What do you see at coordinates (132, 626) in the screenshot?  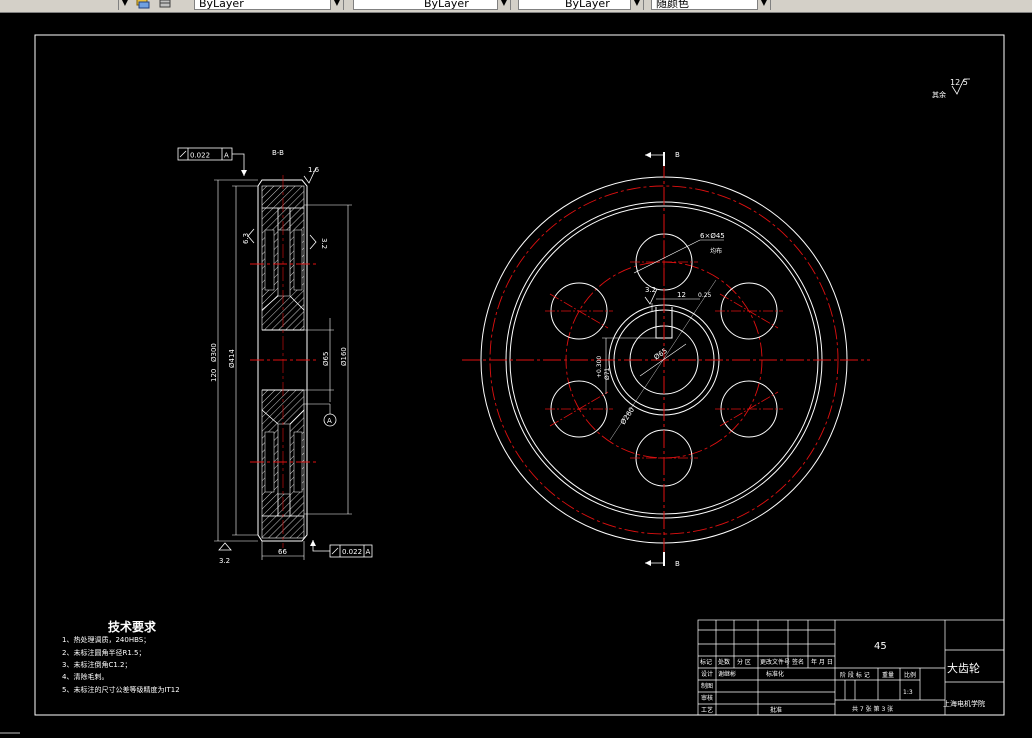 I see `tech-req-title: 技术要求` at bounding box center [132, 626].